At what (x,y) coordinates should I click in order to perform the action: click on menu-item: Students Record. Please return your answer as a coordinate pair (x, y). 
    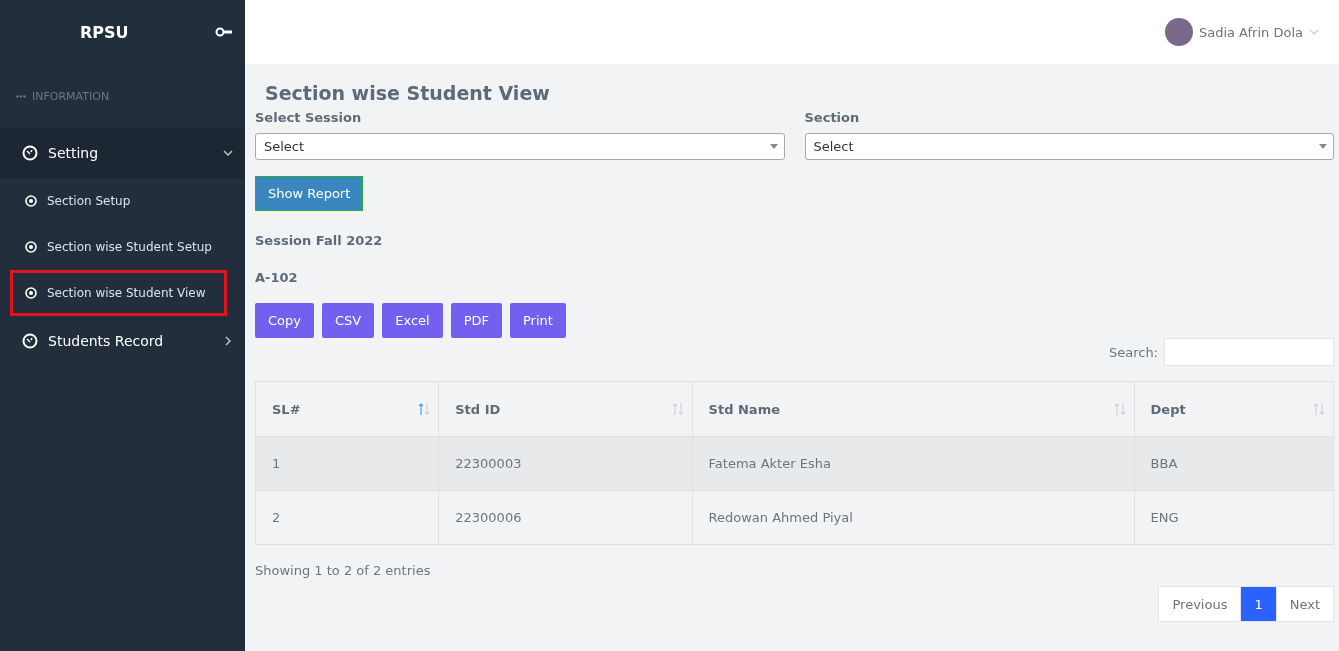
    Looking at the image, I should click on (122, 341).